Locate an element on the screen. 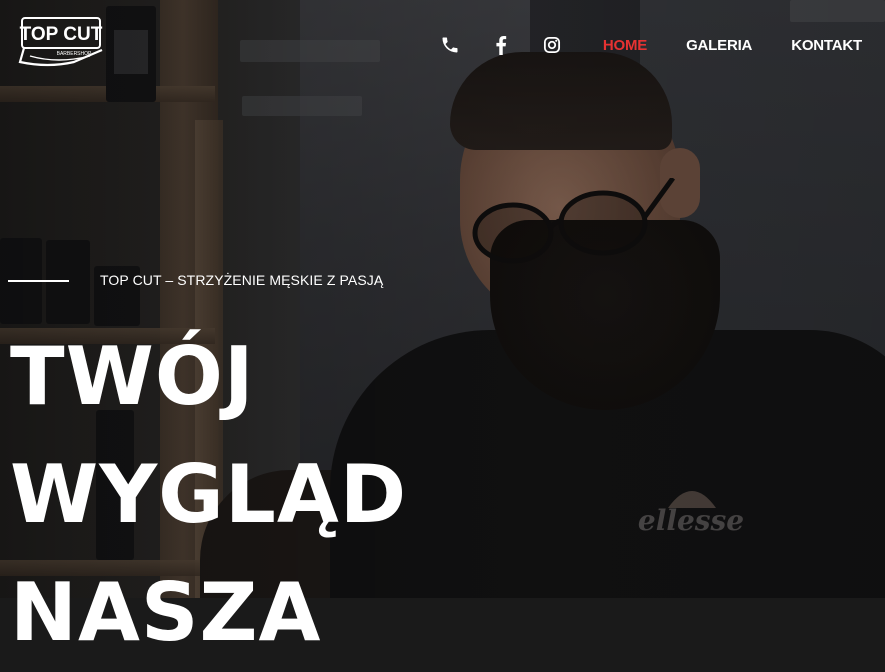  facebook-icon is located at coordinates (501, 45).